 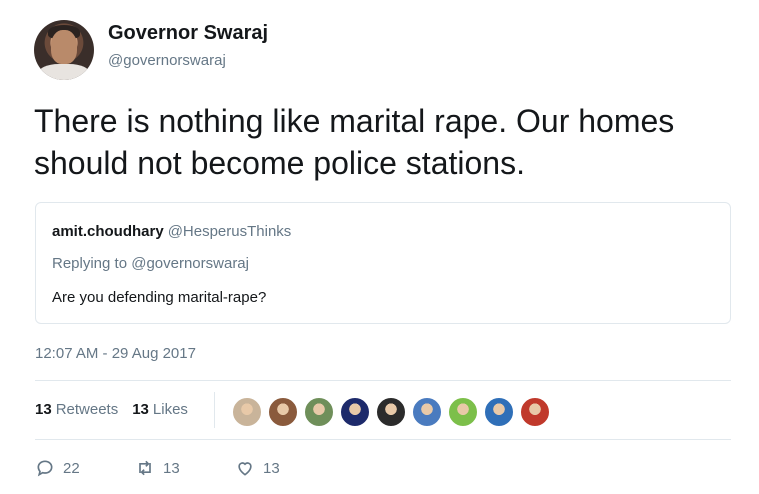 What do you see at coordinates (150, 263) in the screenshot?
I see `quoted-replying-to: Replying to @governorswaraj` at bounding box center [150, 263].